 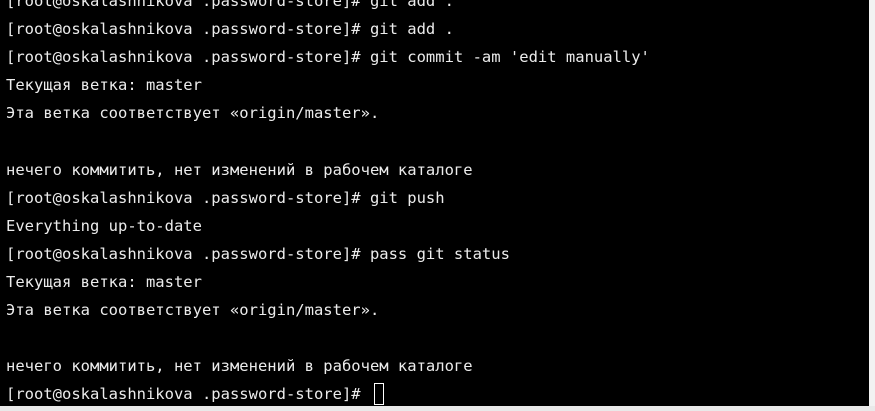 I want to click on window-edge-right, so click(x=872, y=205).